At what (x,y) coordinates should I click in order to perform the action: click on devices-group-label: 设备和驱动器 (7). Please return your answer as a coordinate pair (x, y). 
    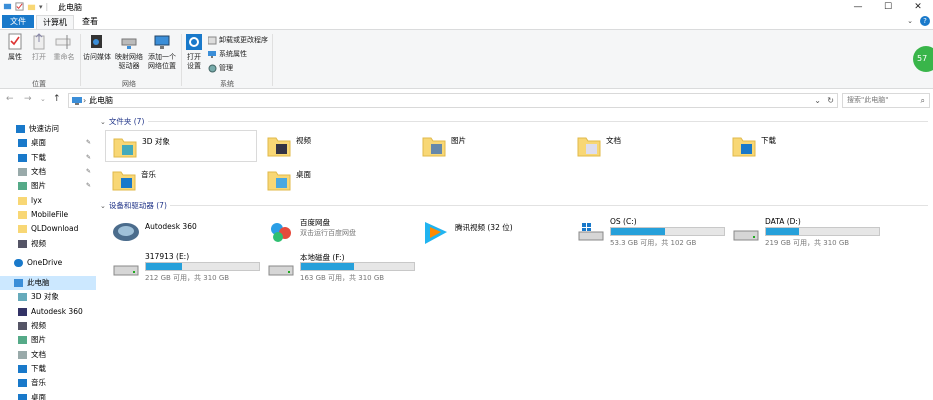
    Looking at the image, I should click on (137, 205).